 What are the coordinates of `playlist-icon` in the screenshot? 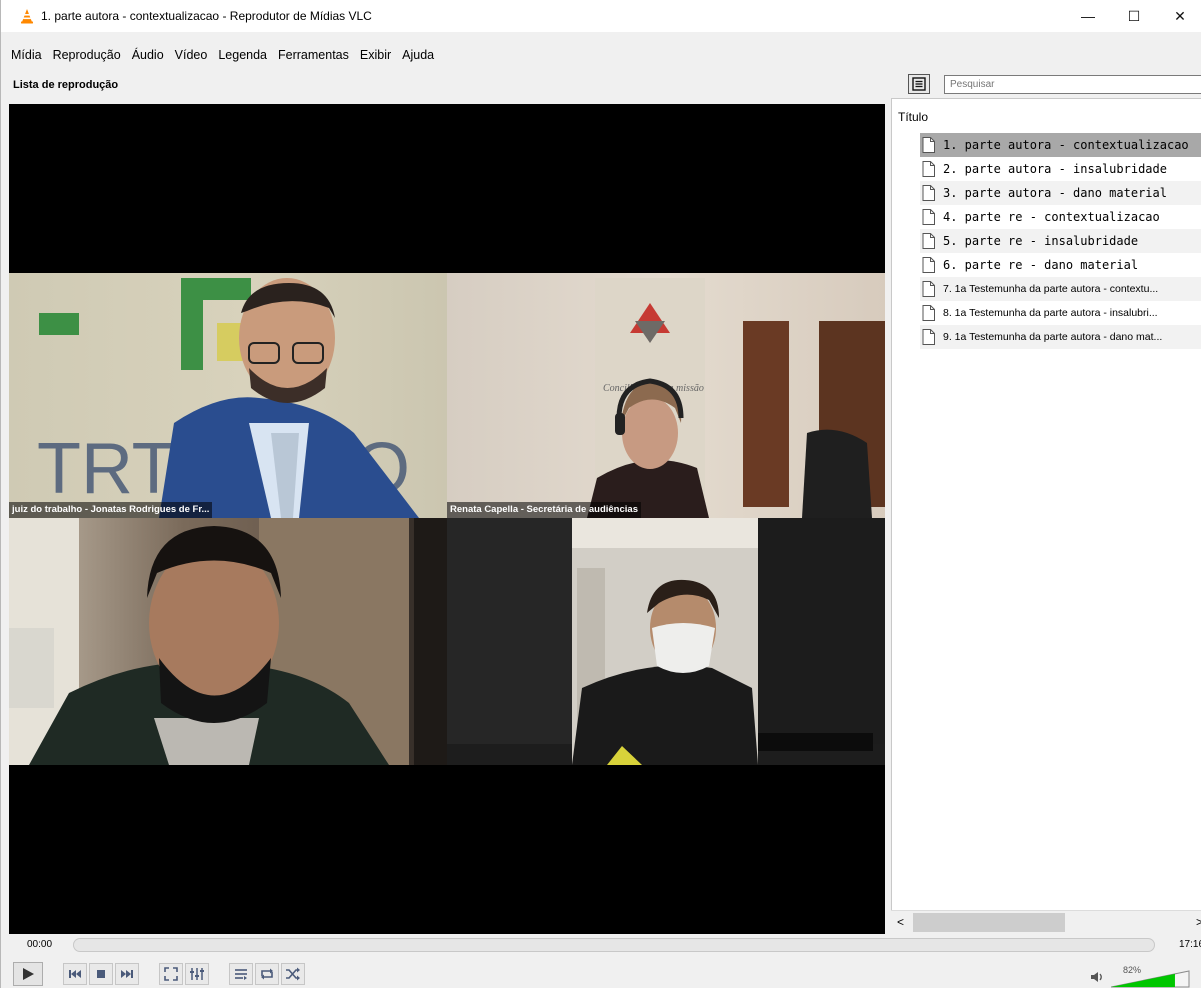 It's located at (241, 974).